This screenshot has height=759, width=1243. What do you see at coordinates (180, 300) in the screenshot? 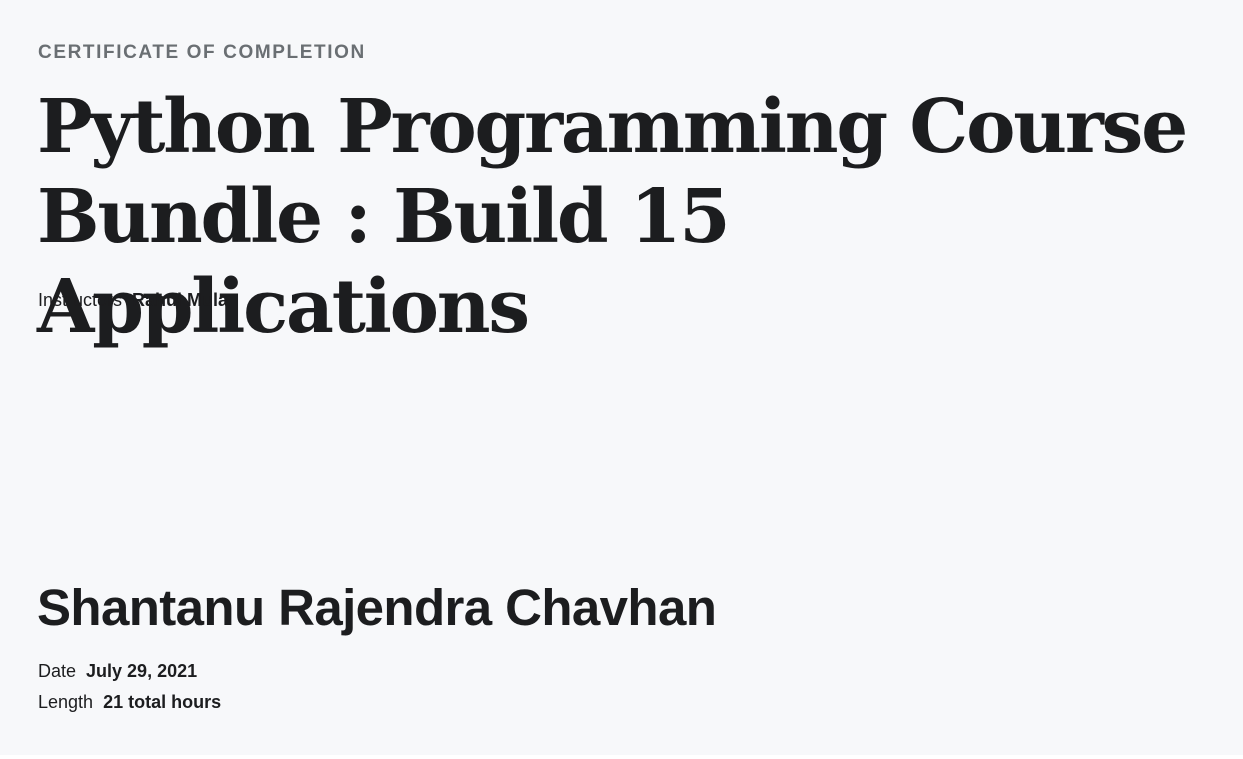
I see `instructor-name: Rahul Mula` at bounding box center [180, 300].